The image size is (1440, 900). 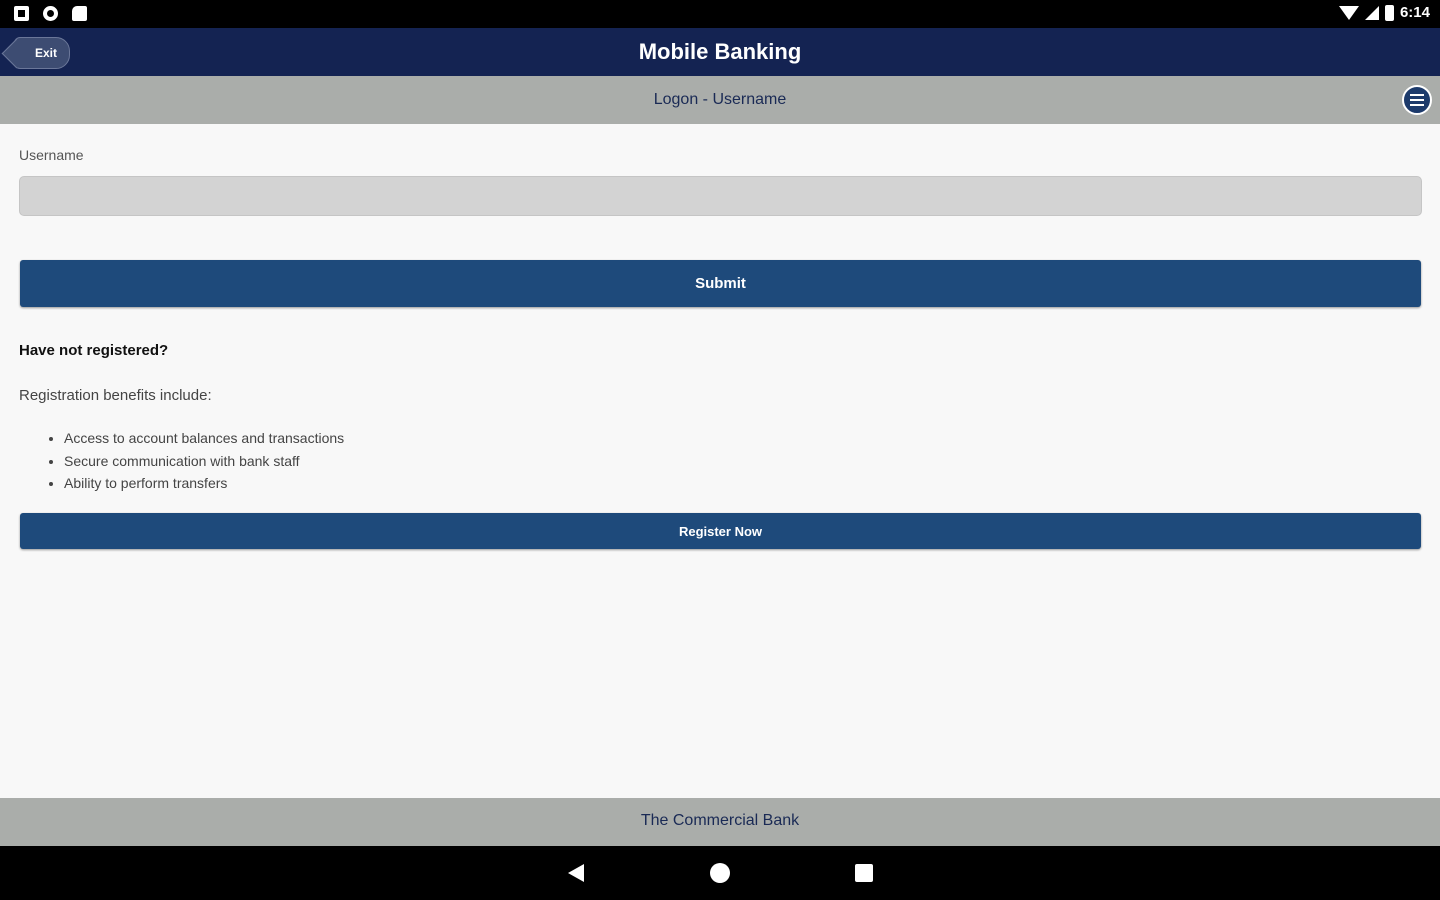 I want to click on battery-icon, so click(x=1389, y=12).